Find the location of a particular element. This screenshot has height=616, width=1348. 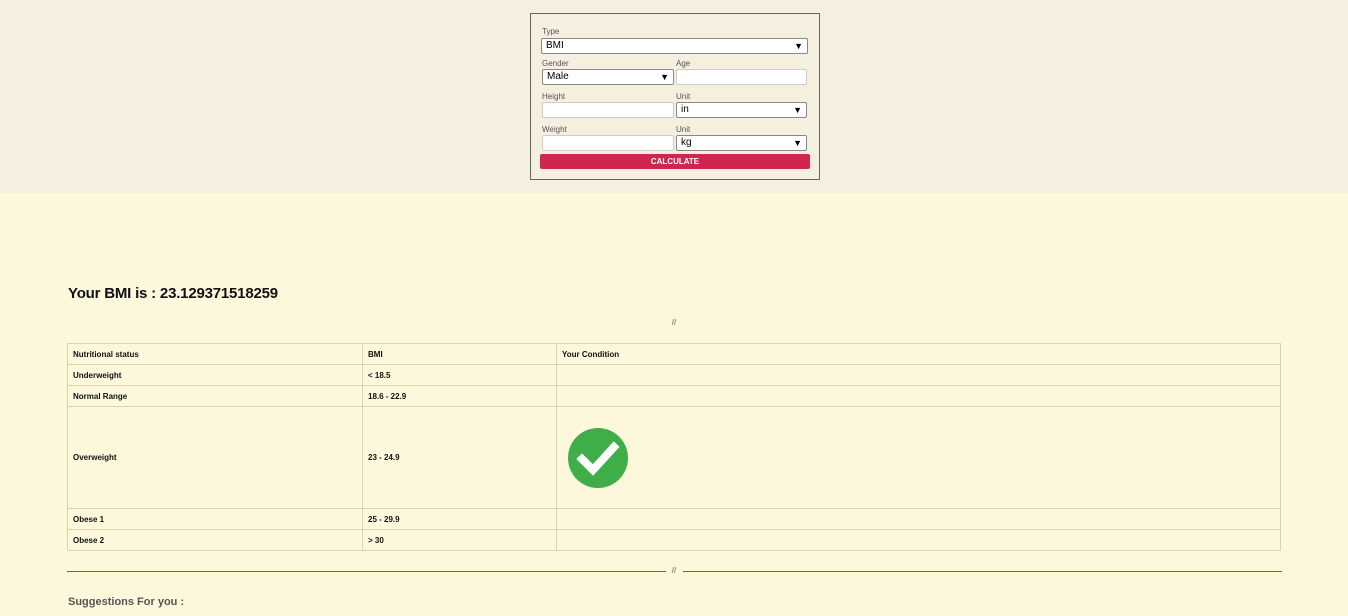

table-row: Normal Range 18.6 - 22.9 is located at coordinates (674, 396).